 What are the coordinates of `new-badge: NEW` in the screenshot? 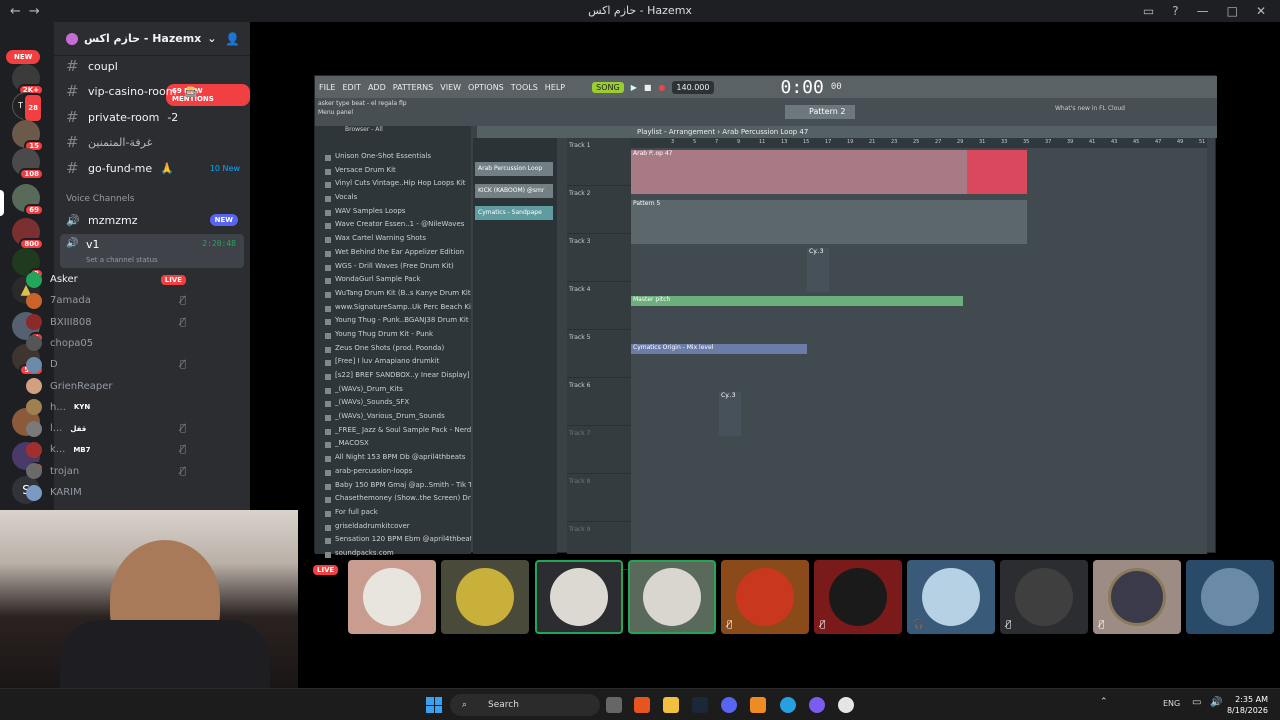 It's located at (23, 57).